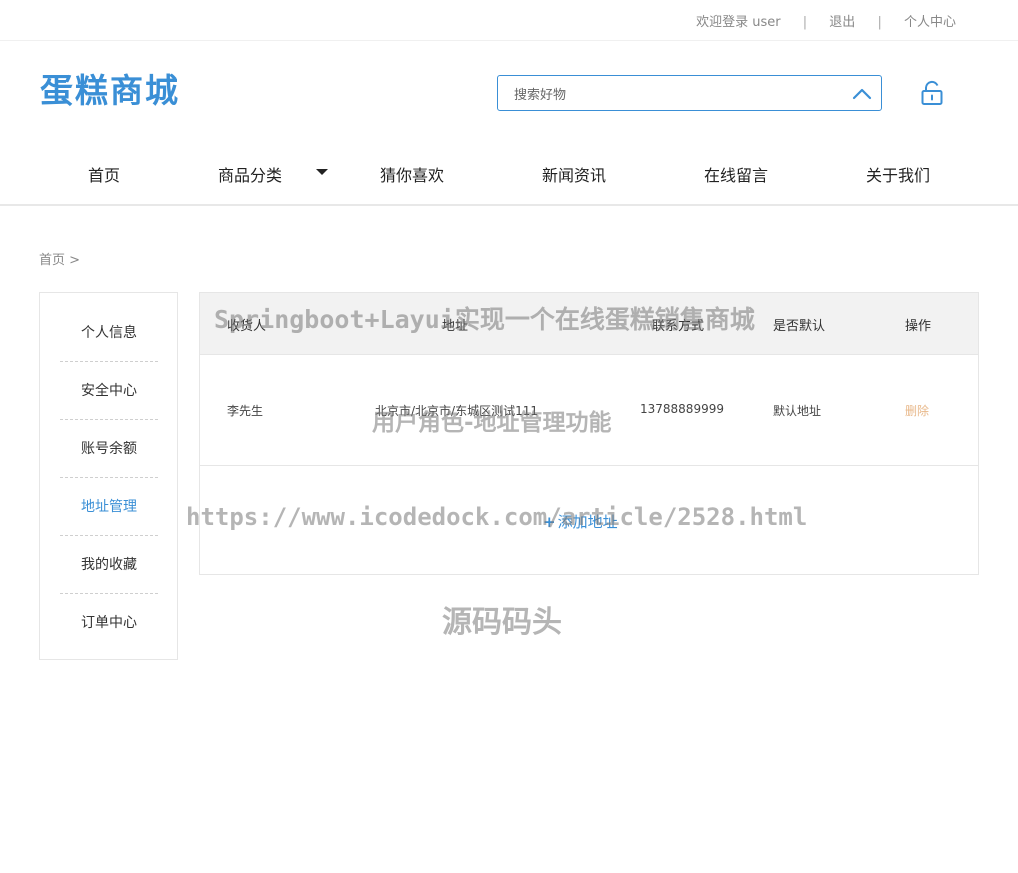 Image resolution: width=1018 pixels, height=873 pixels. I want to click on recipient-name: 李先生, so click(245, 411).